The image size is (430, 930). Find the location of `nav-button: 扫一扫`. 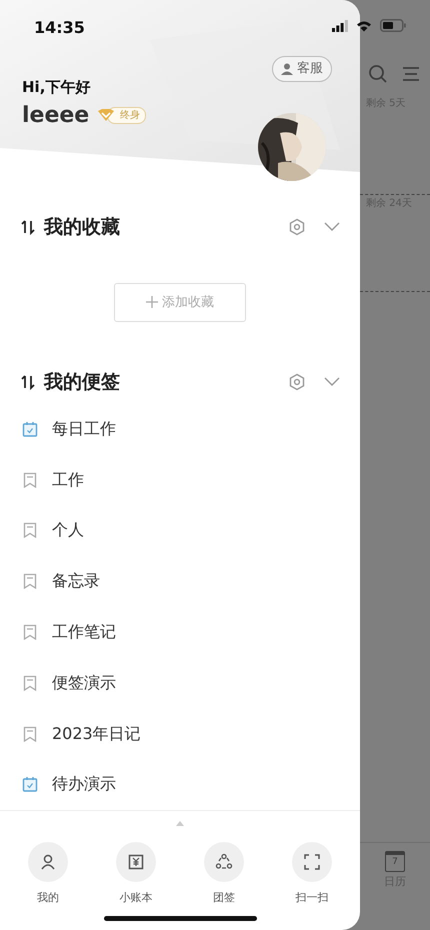

nav-button: 扫一扫 is located at coordinates (312, 874).